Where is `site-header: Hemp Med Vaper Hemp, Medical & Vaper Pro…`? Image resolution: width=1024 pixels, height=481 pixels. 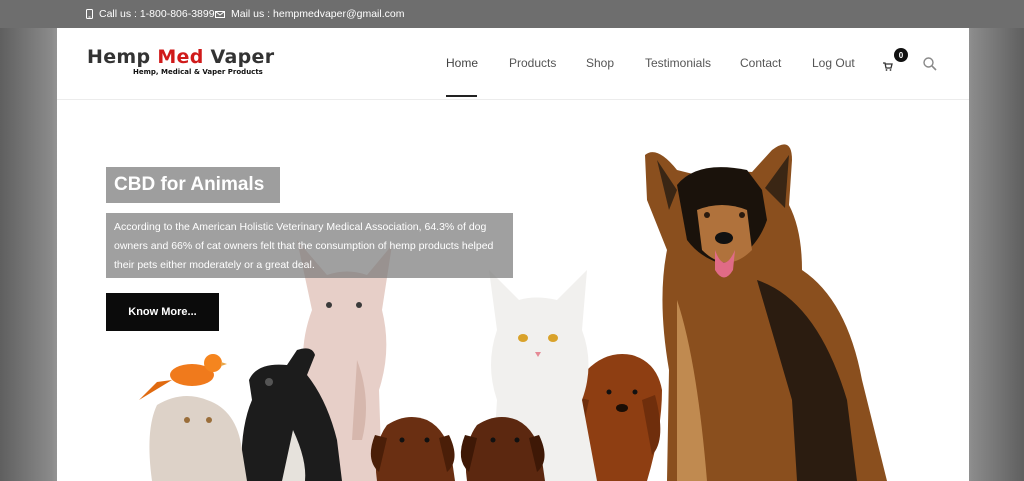
site-header: Hemp Med Vaper Hemp, Medical & Vaper Pro… is located at coordinates (513, 64).